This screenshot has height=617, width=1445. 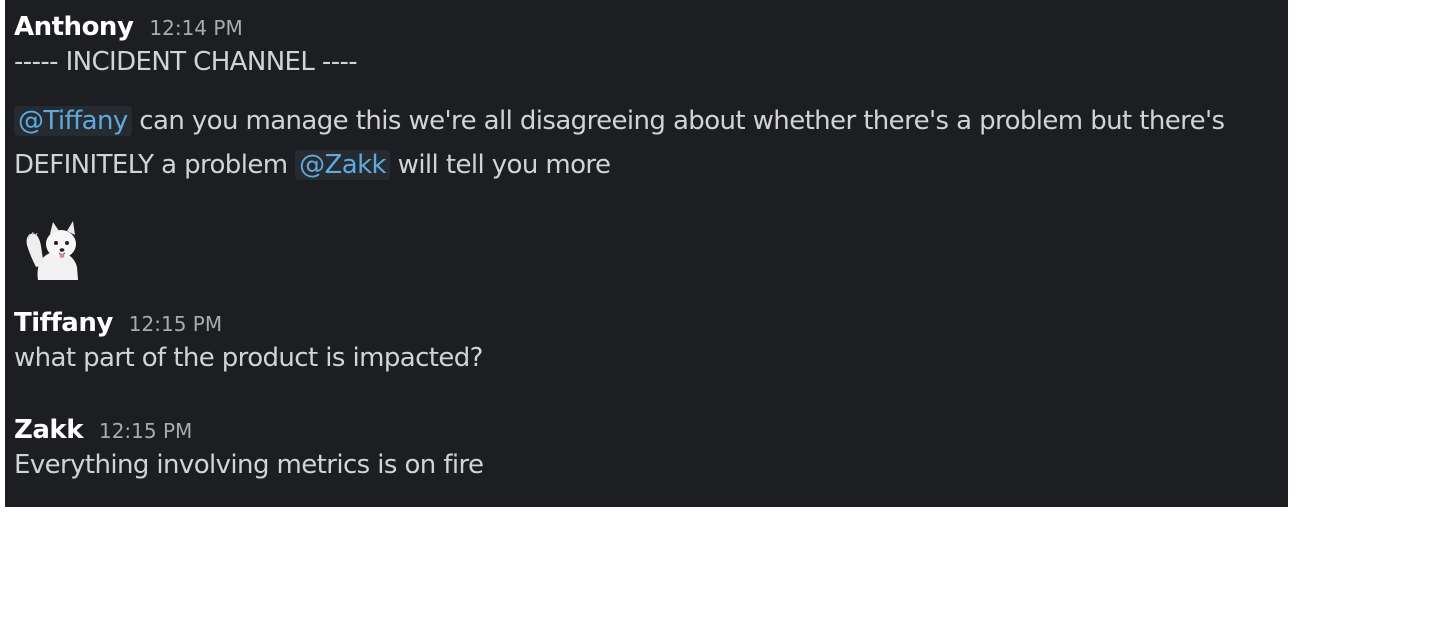 I want to click on message-text-part: will tell you more, so click(x=500, y=165).